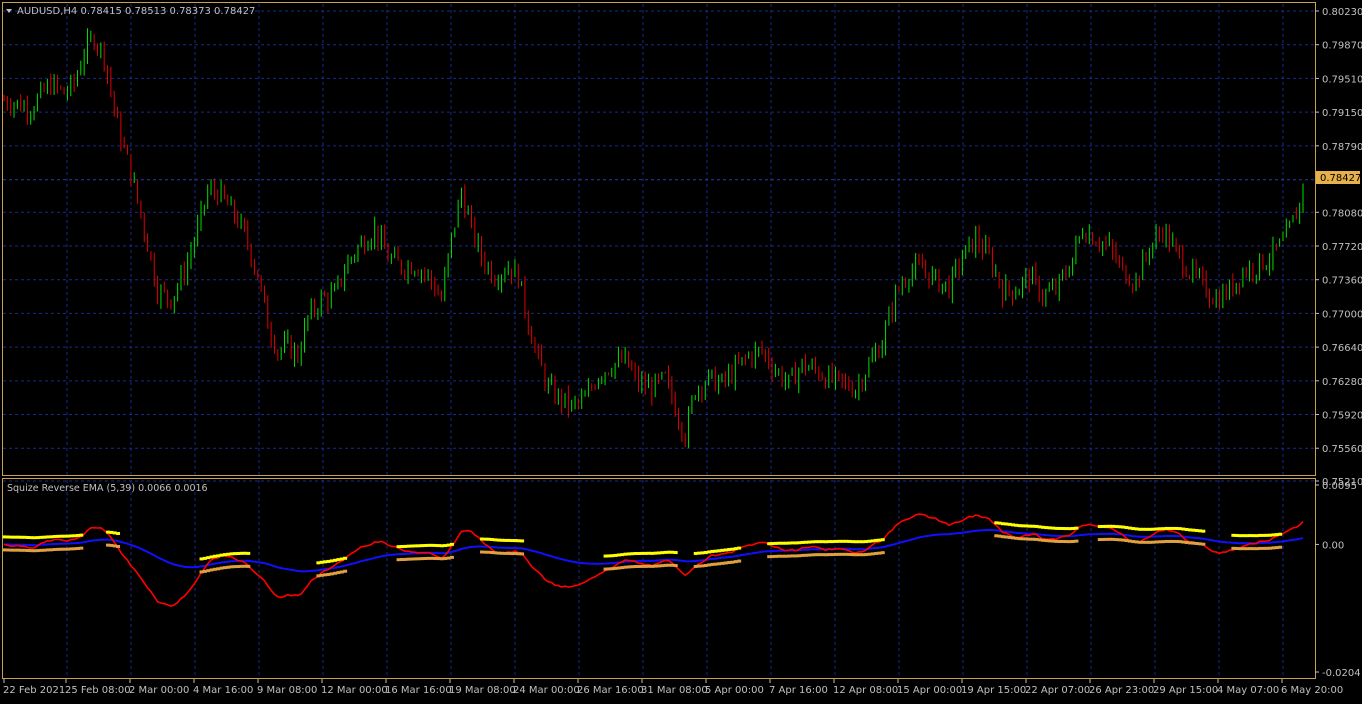 This screenshot has height=704, width=1362. I want to click on price-tick-label: 0.80230, so click(1342, 12).